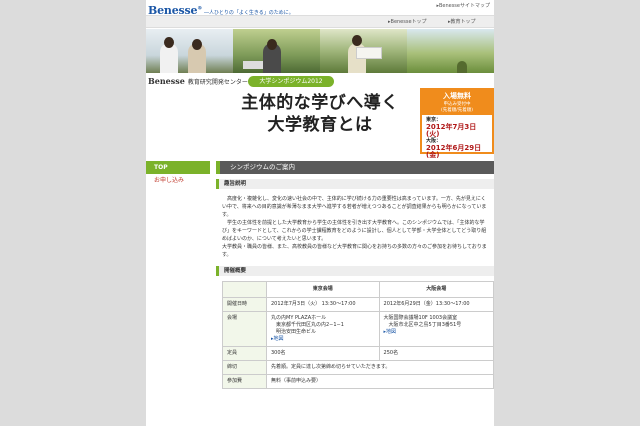 The image size is (640, 426). I want to click on sidebar-item-top: TOP, so click(178, 167).